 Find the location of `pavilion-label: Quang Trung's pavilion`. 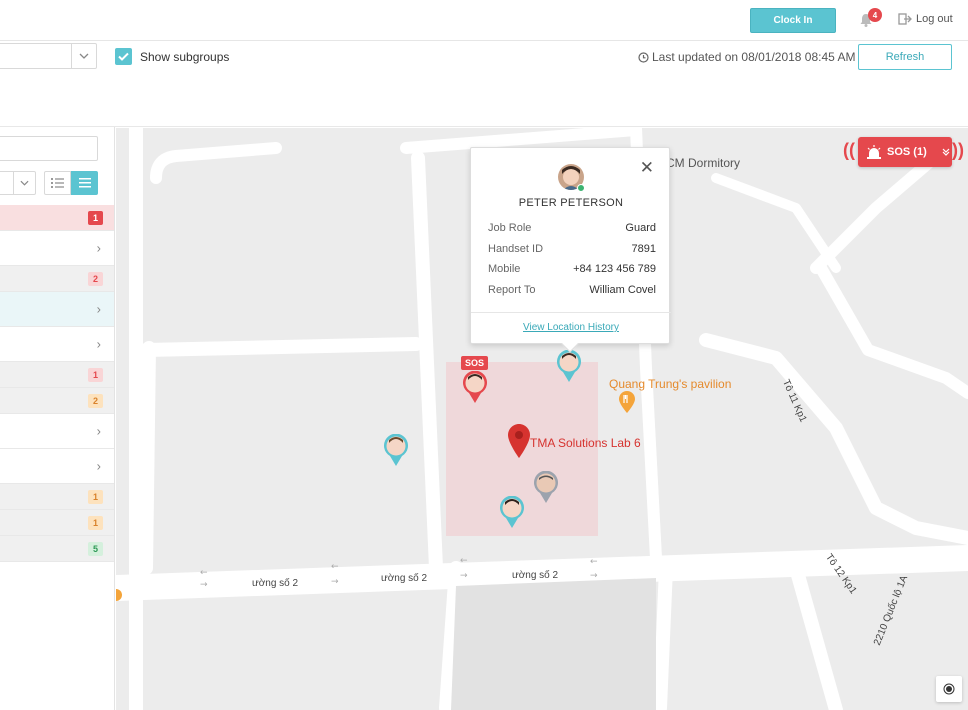

pavilion-label: Quang Trung's pavilion is located at coordinates (670, 384).